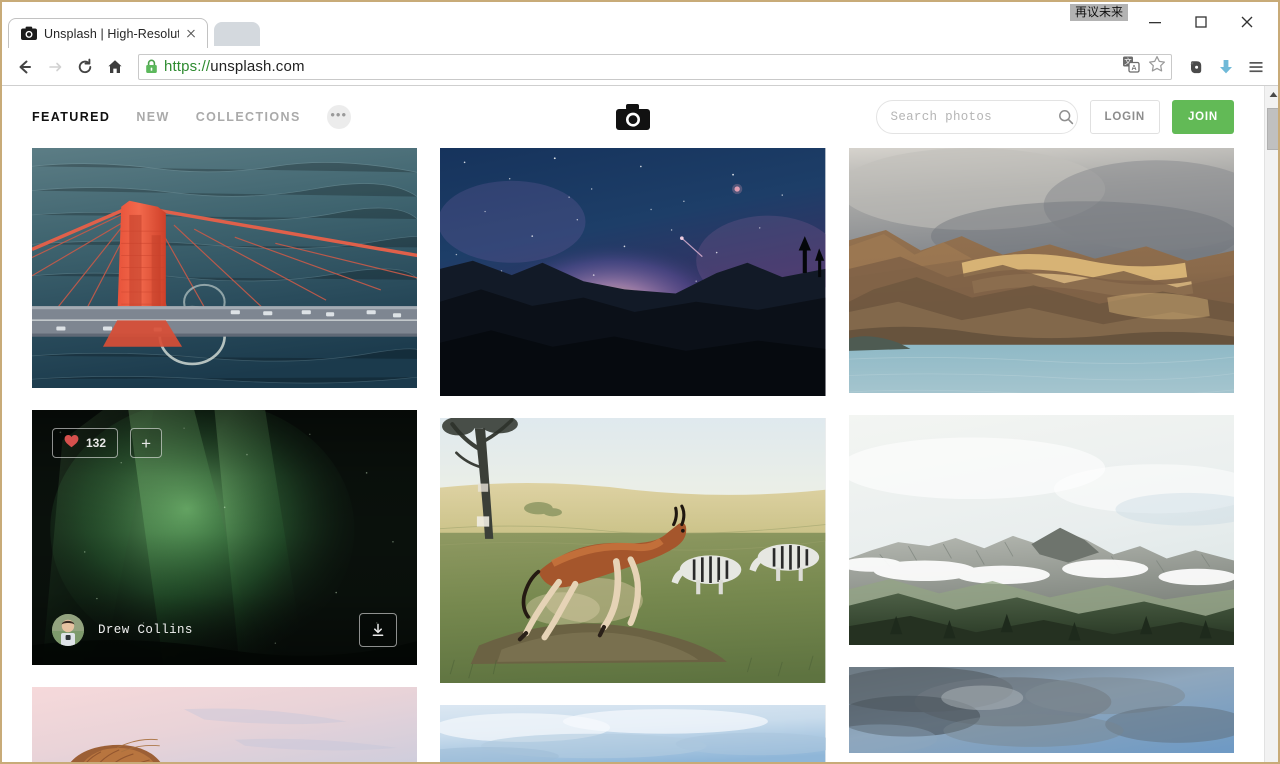  What do you see at coordinates (1144, 67) in the screenshot?
I see `omnibox-actions: 文 A` at bounding box center [1144, 67].